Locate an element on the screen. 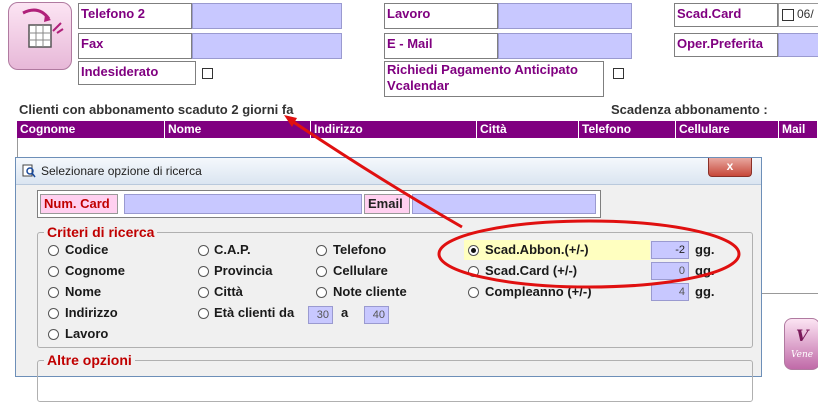 The image size is (818, 402). annotation-arrow is located at coordinates (375, 173).